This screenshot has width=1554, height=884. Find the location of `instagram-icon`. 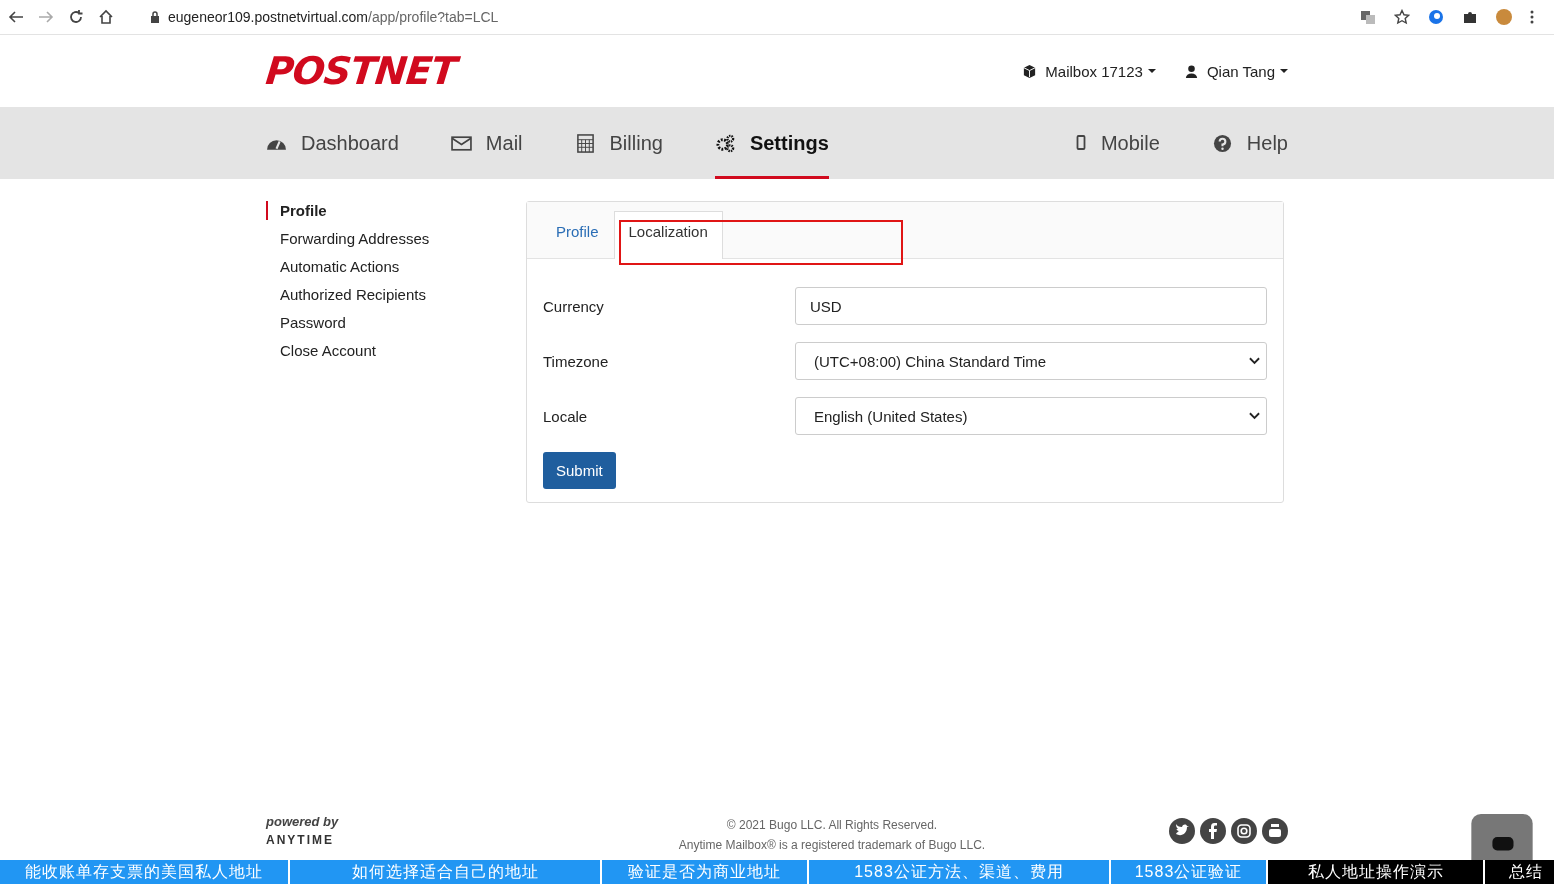

instagram-icon is located at coordinates (1244, 831).